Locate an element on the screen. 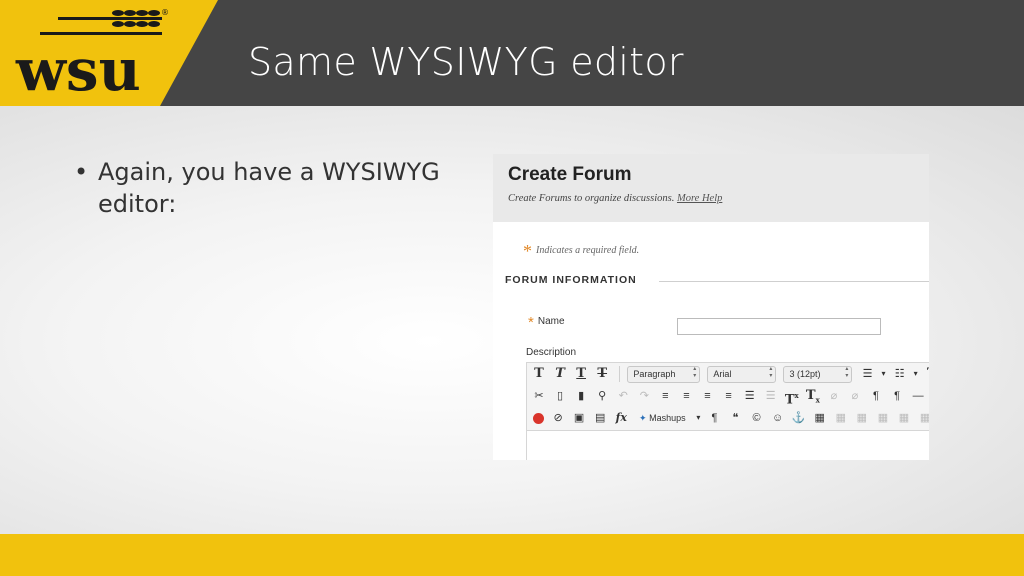 This screenshot has width=1024, height=576. strikethrough-button: T is located at coordinates (602, 374).